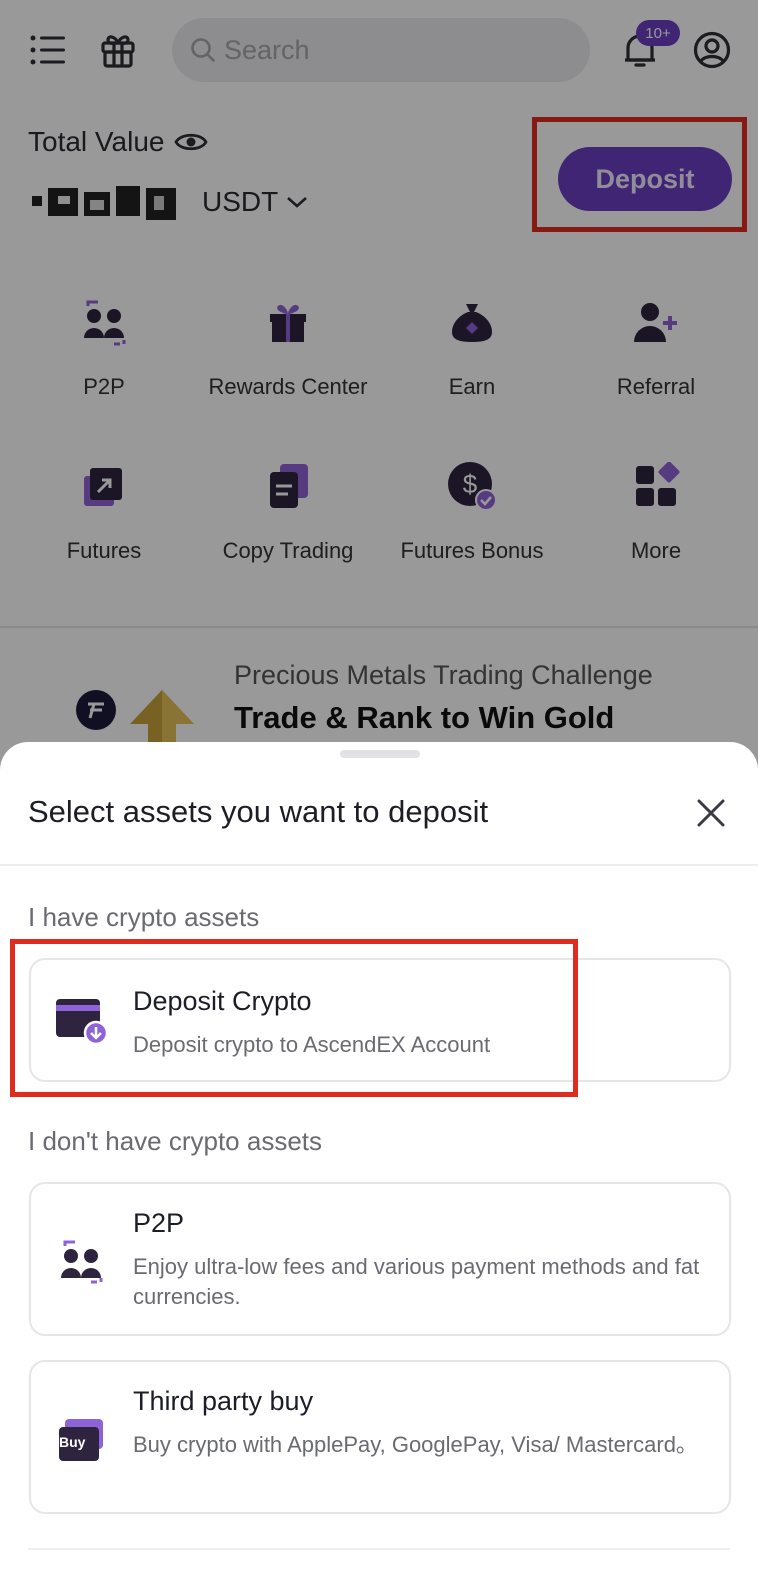 The width and height of the screenshot is (758, 1578). Describe the element at coordinates (159, 1223) in the screenshot. I see `option-title: P2P` at that location.